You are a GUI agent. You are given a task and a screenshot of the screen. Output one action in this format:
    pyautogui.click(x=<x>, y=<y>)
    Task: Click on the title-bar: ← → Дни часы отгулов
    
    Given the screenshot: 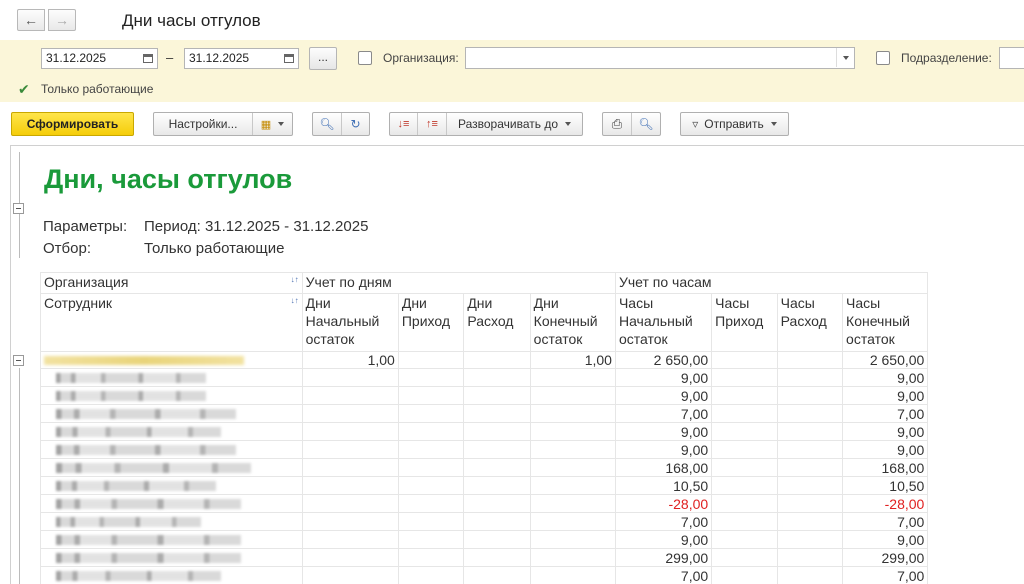 What is the action you would take?
    pyautogui.click(x=512, y=20)
    